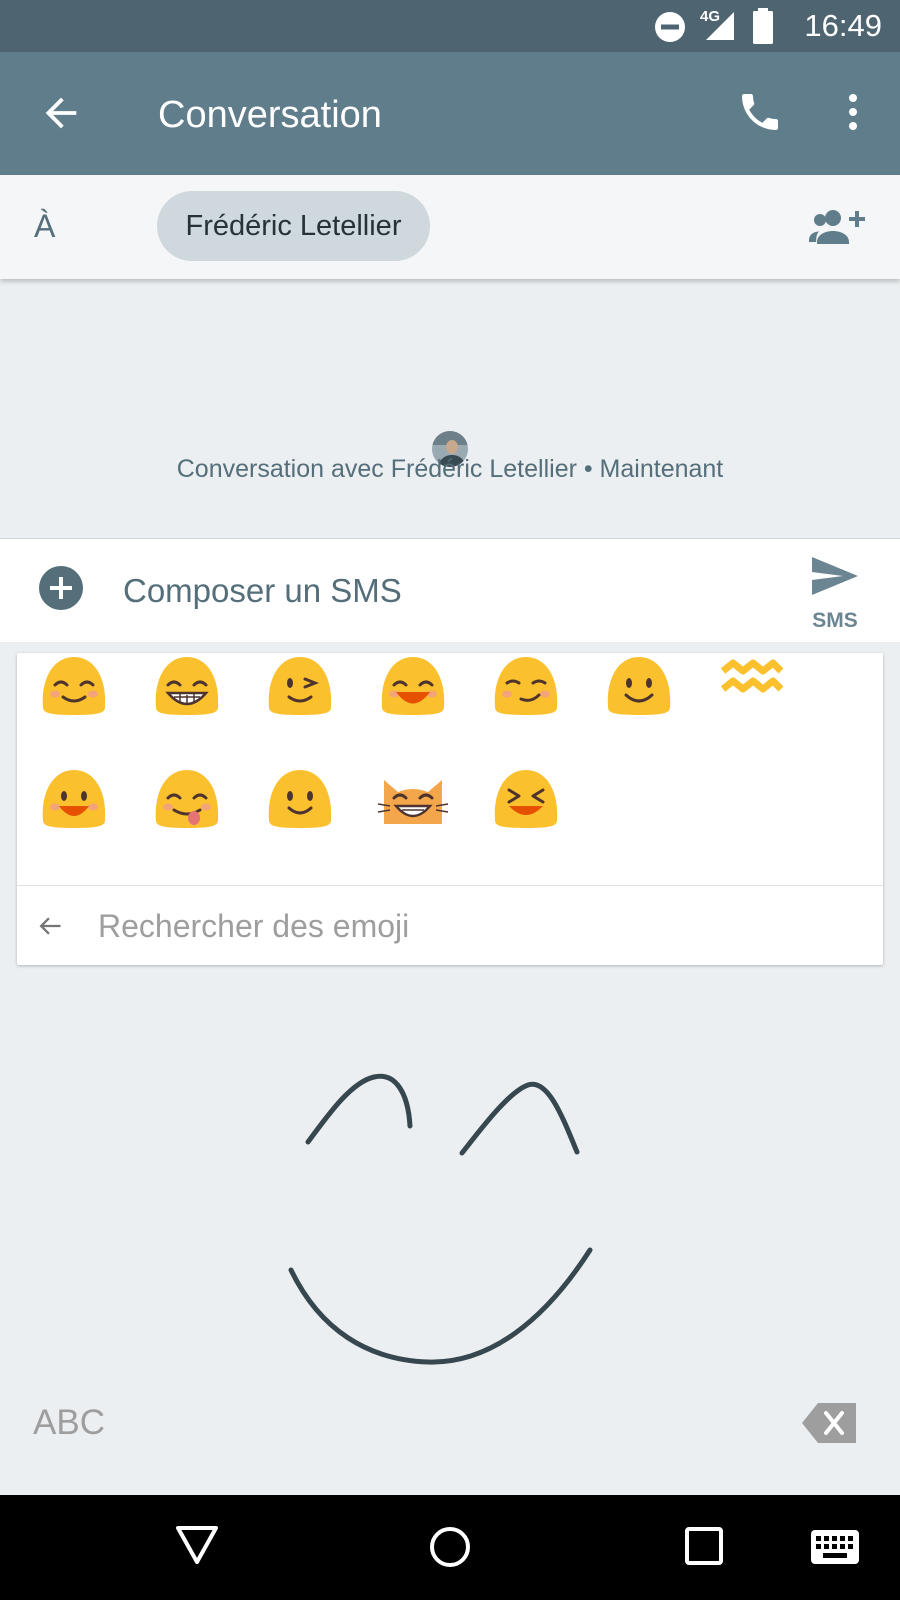 Image resolution: width=900 pixels, height=1600 pixels. Describe the element at coordinates (526, 686) in the screenshot. I see `smirking-emoji` at that location.